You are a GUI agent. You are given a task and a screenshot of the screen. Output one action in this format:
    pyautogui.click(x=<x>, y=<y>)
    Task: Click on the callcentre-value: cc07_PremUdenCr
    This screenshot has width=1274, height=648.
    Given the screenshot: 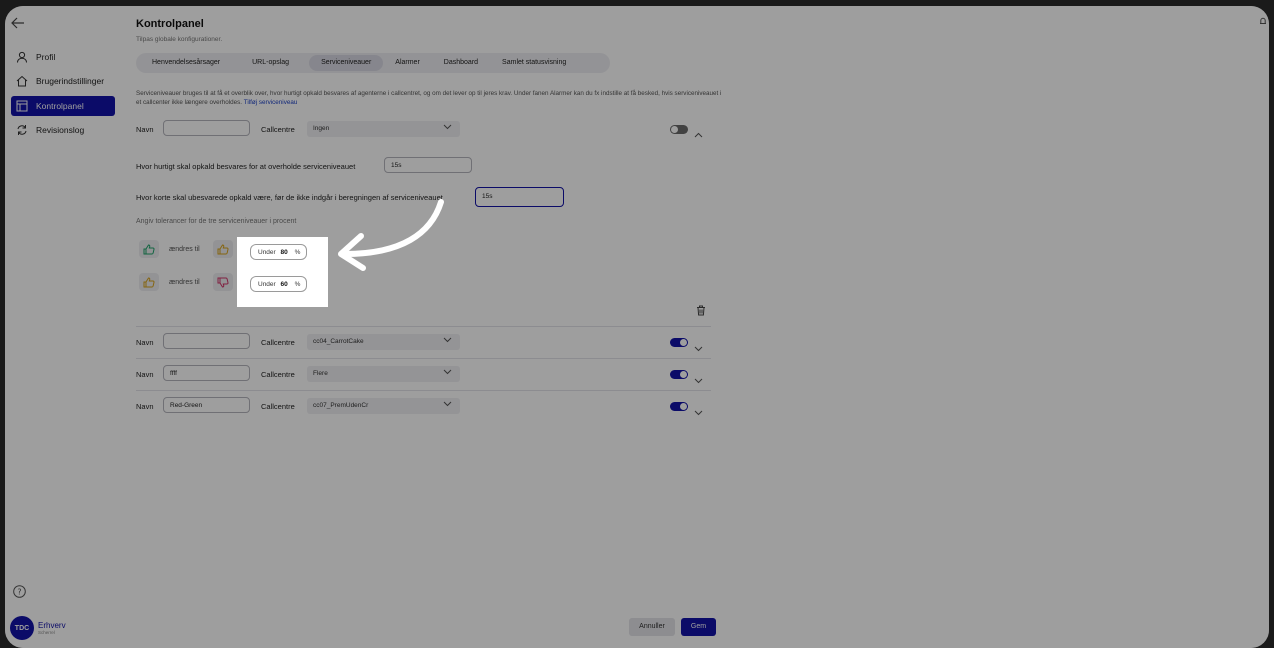 What is the action you would take?
    pyautogui.click(x=341, y=405)
    